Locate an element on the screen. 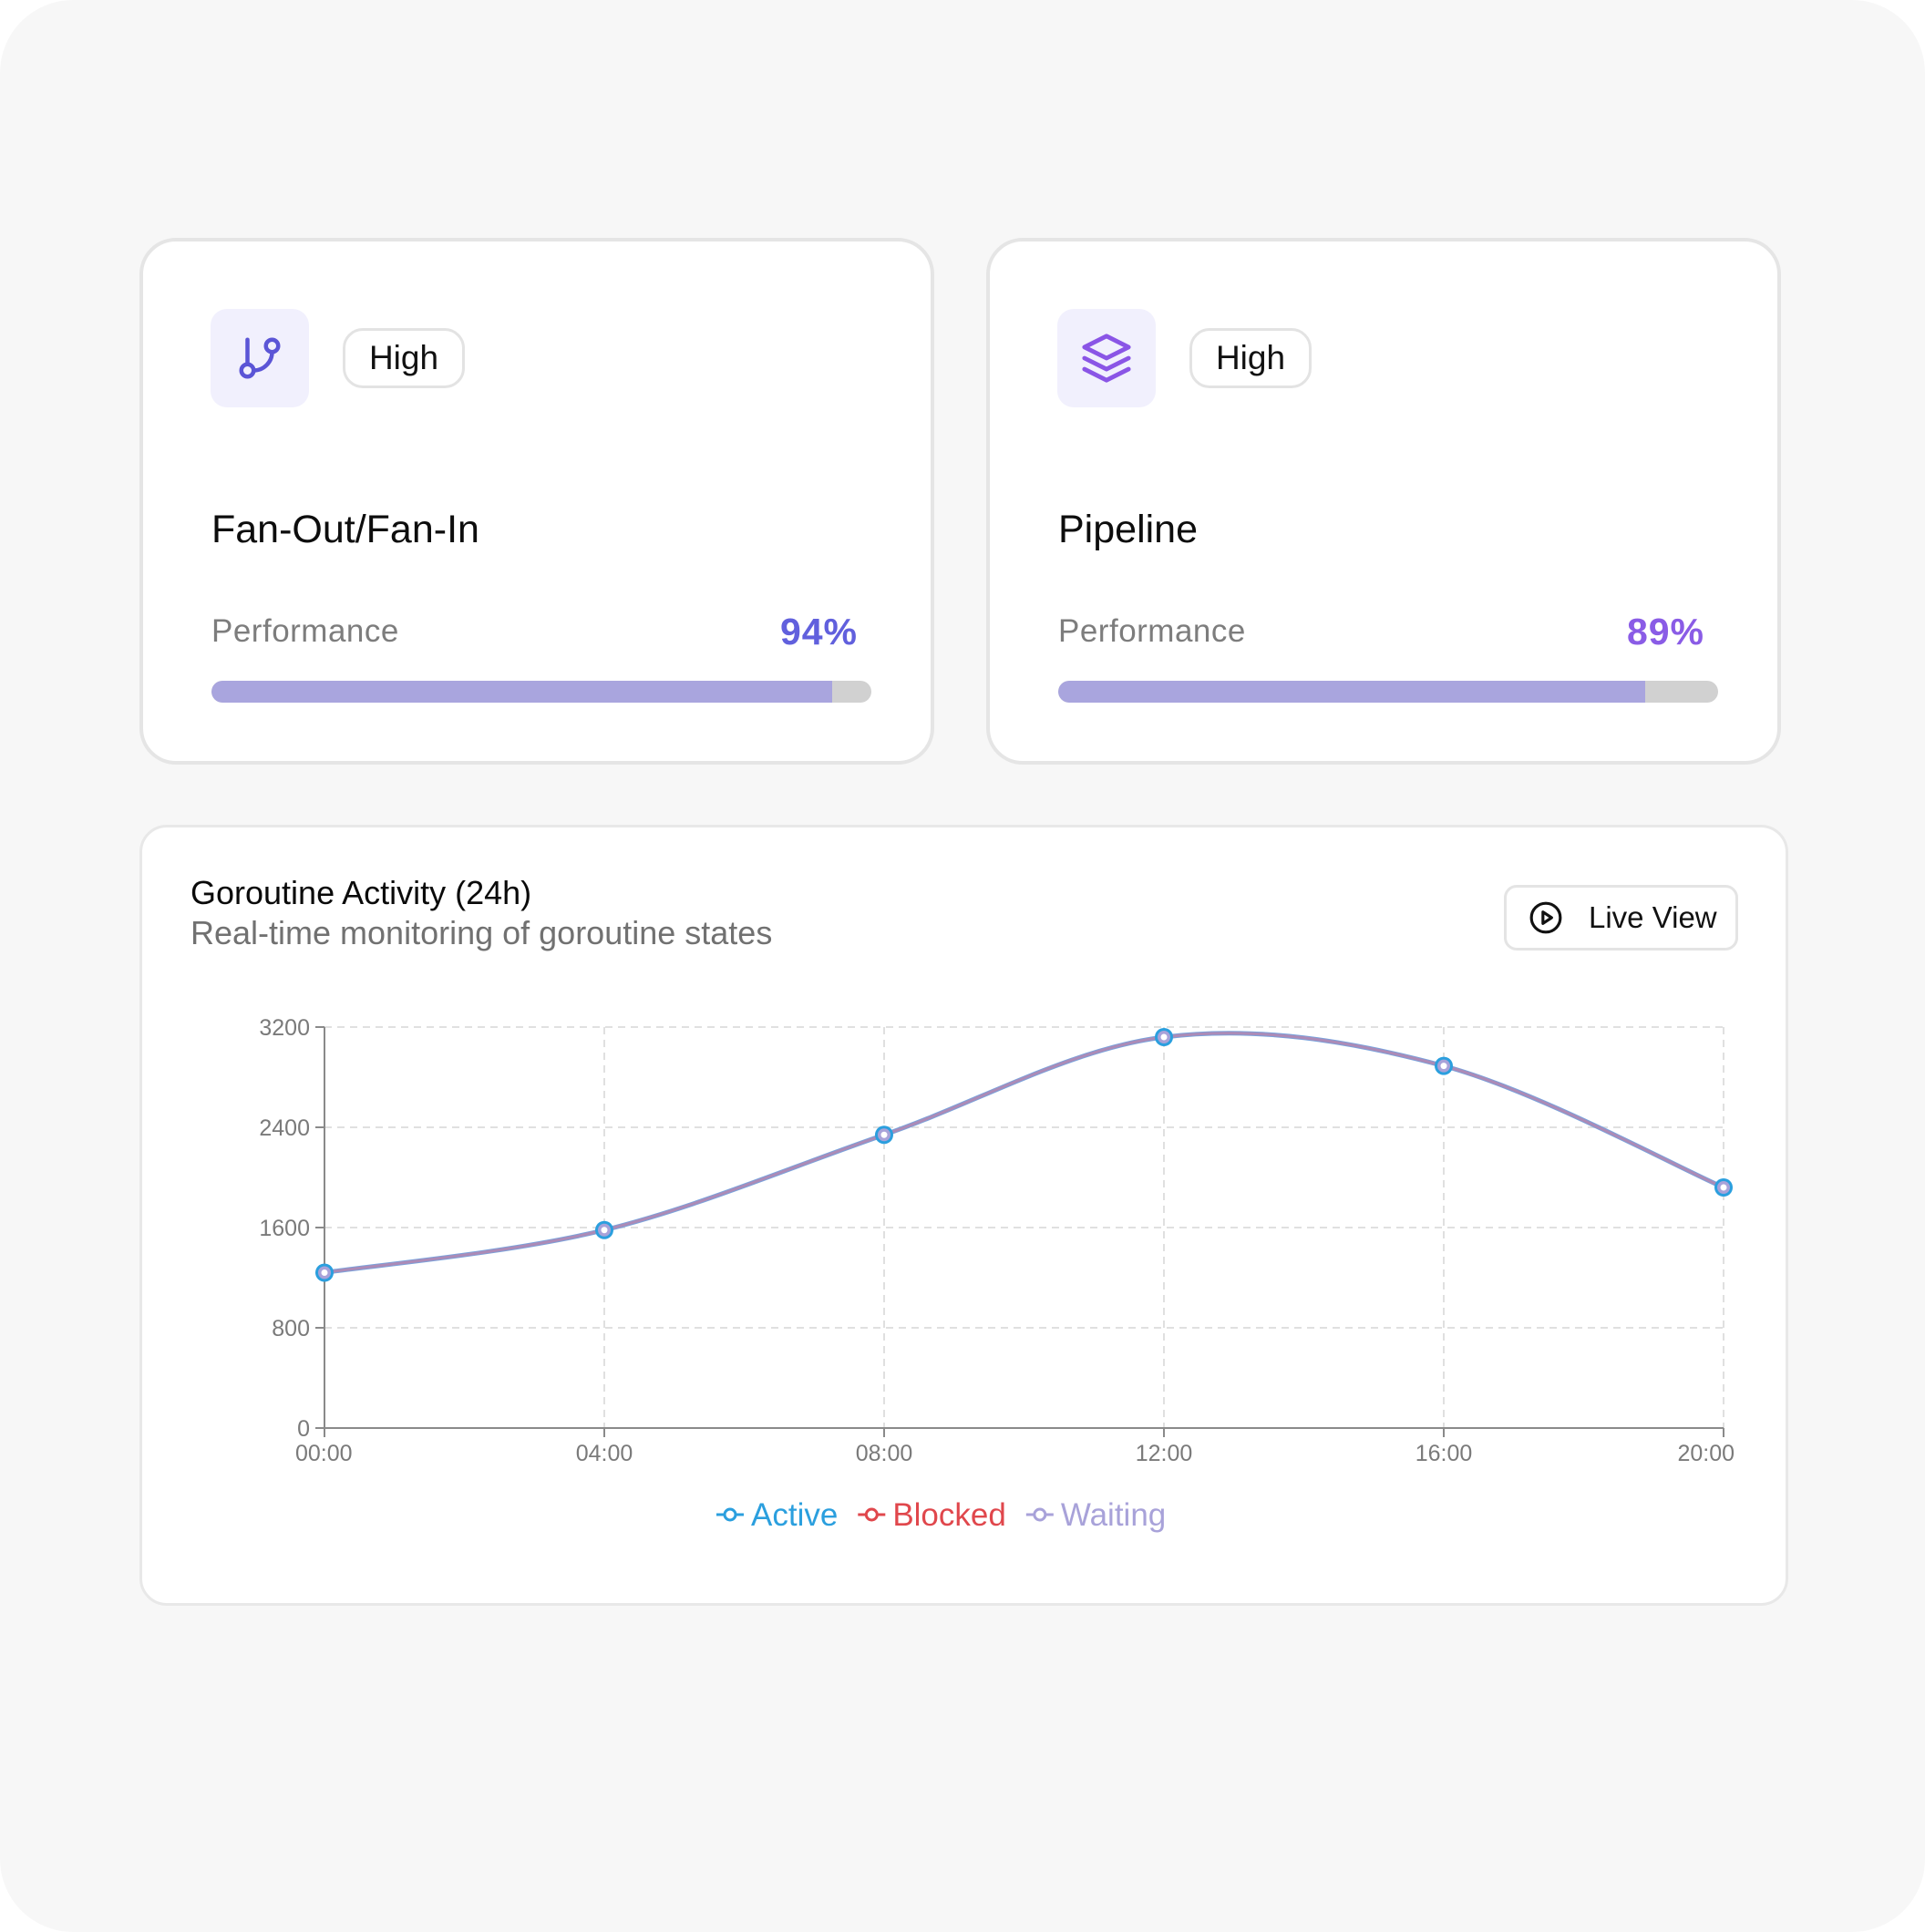 This screenshot has width=1925, height=1932. pattern-title: Pipeline is located at coordinates (1128, 529).